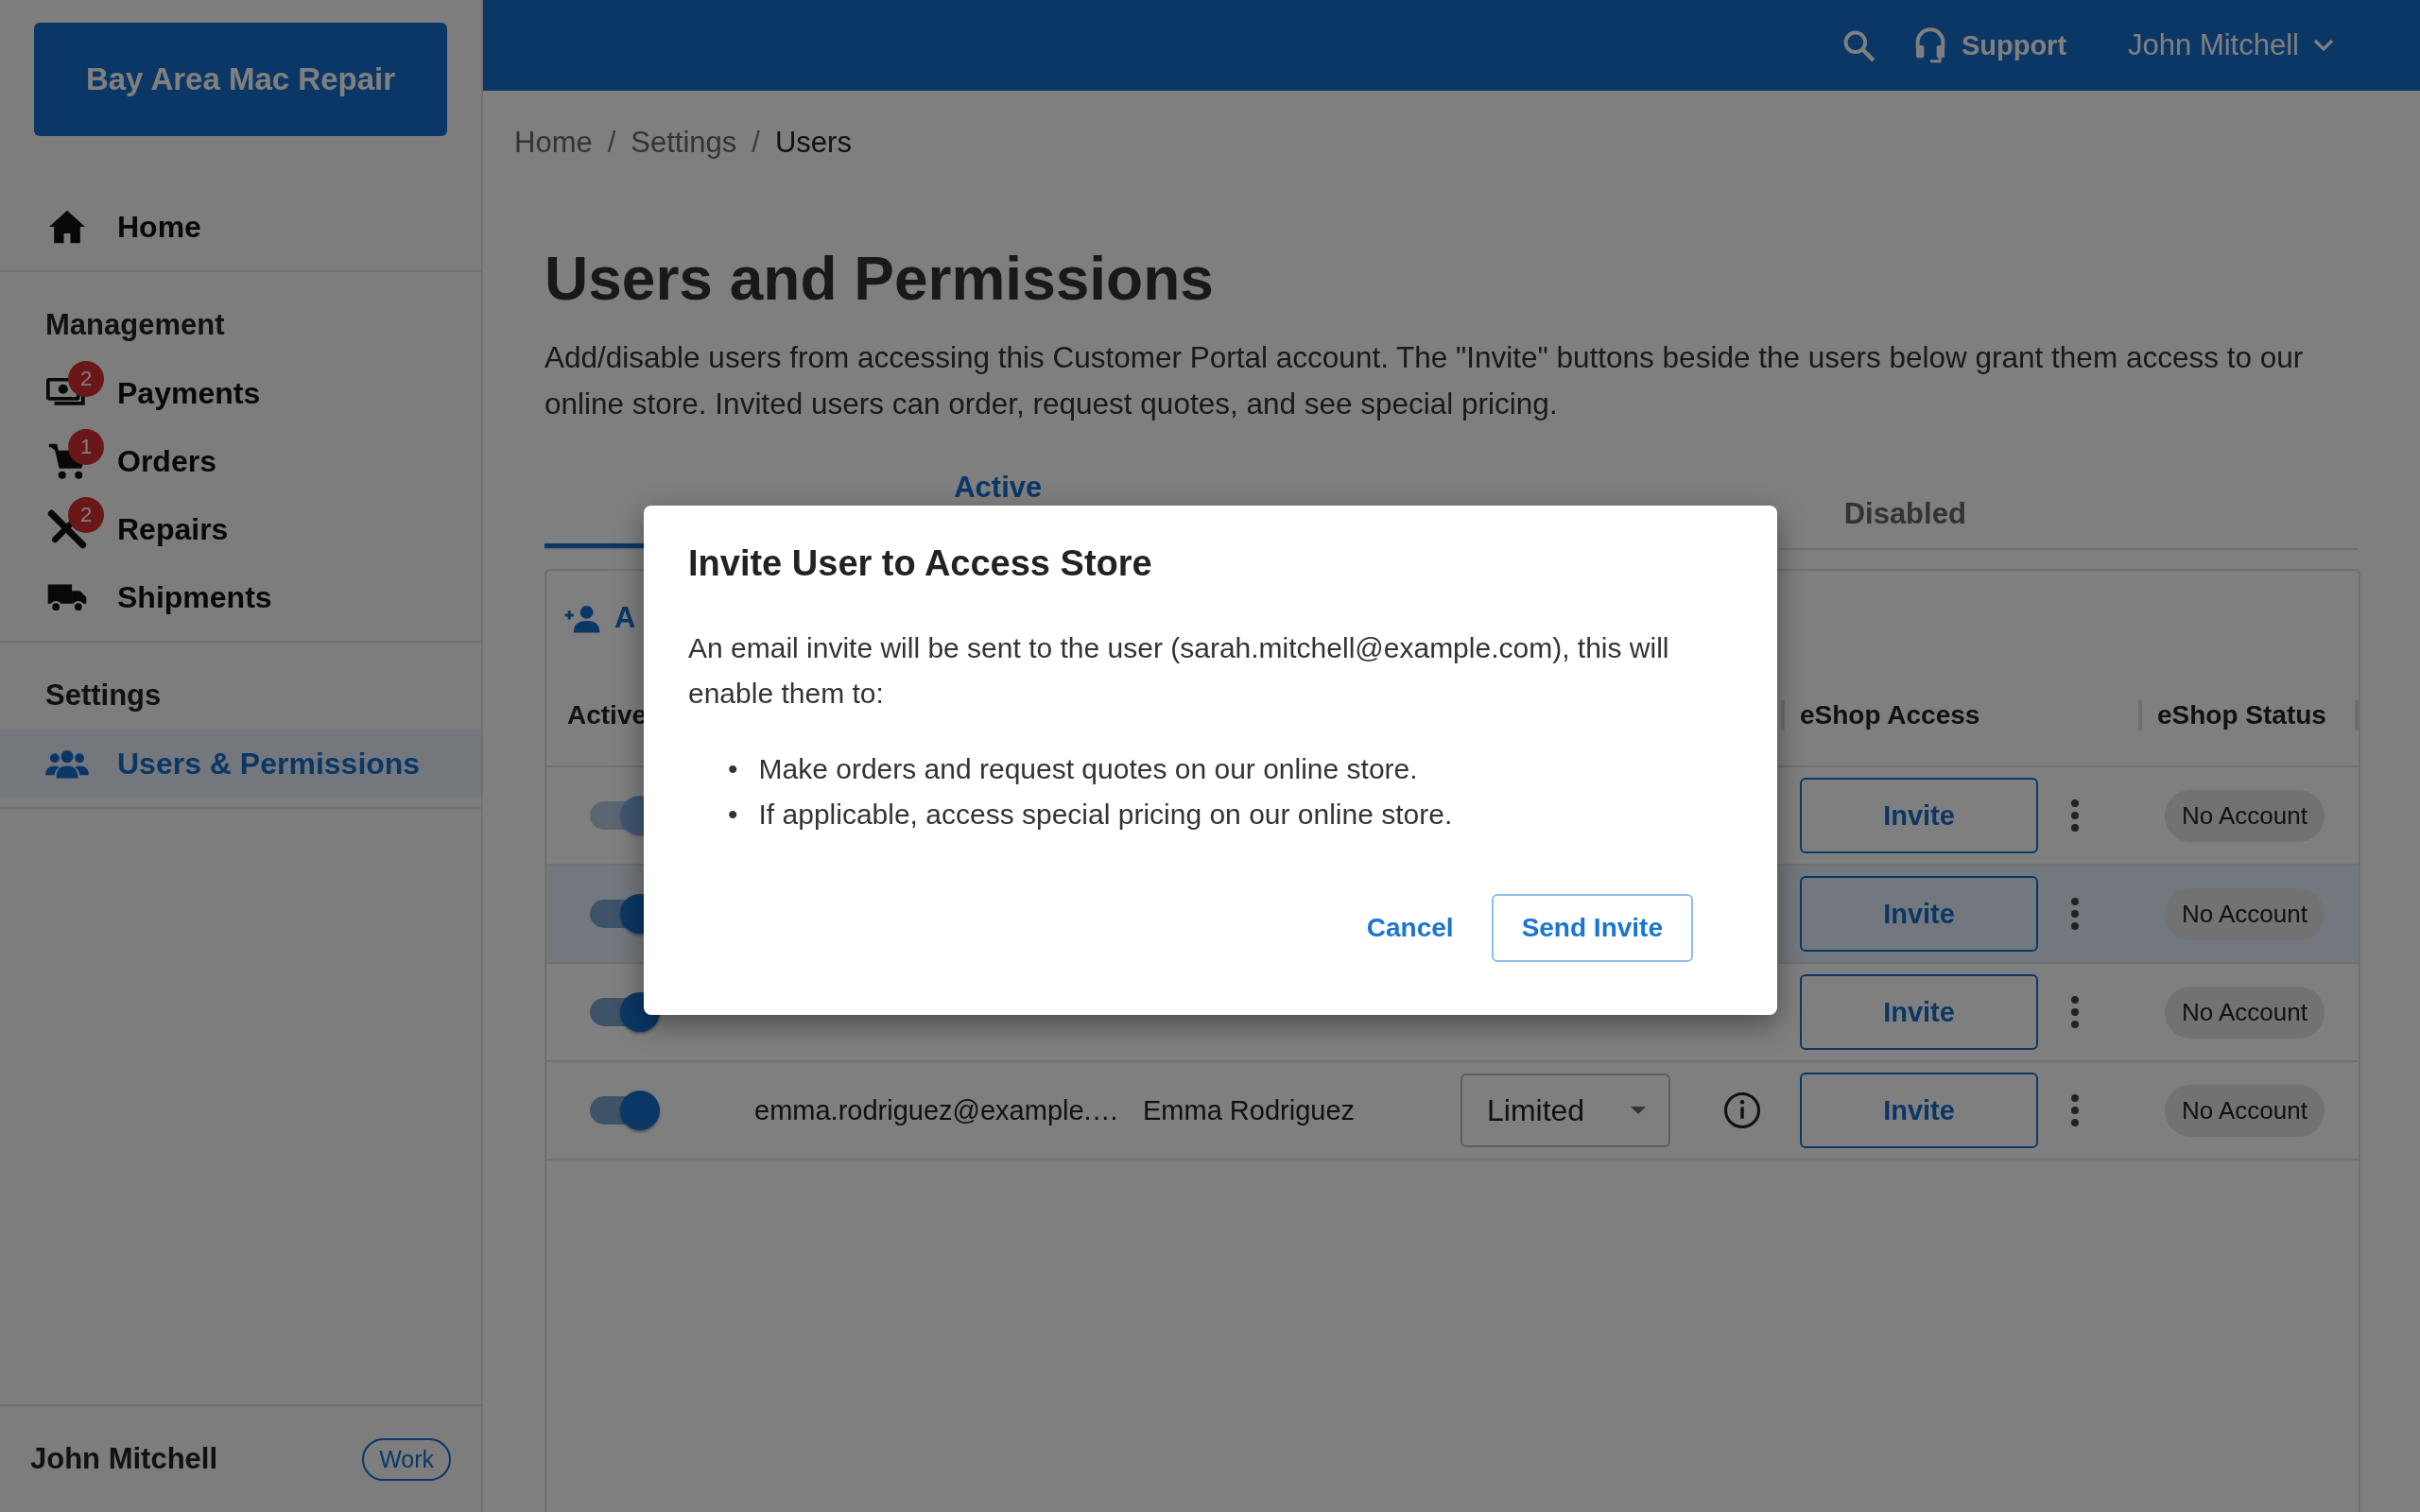 The height and width of the screenshot is (1512, 2420). What do you see at coordinates (1638, 1110) in the screenshot?
I see `caret-icon` at bounding box center [1638, 1110].